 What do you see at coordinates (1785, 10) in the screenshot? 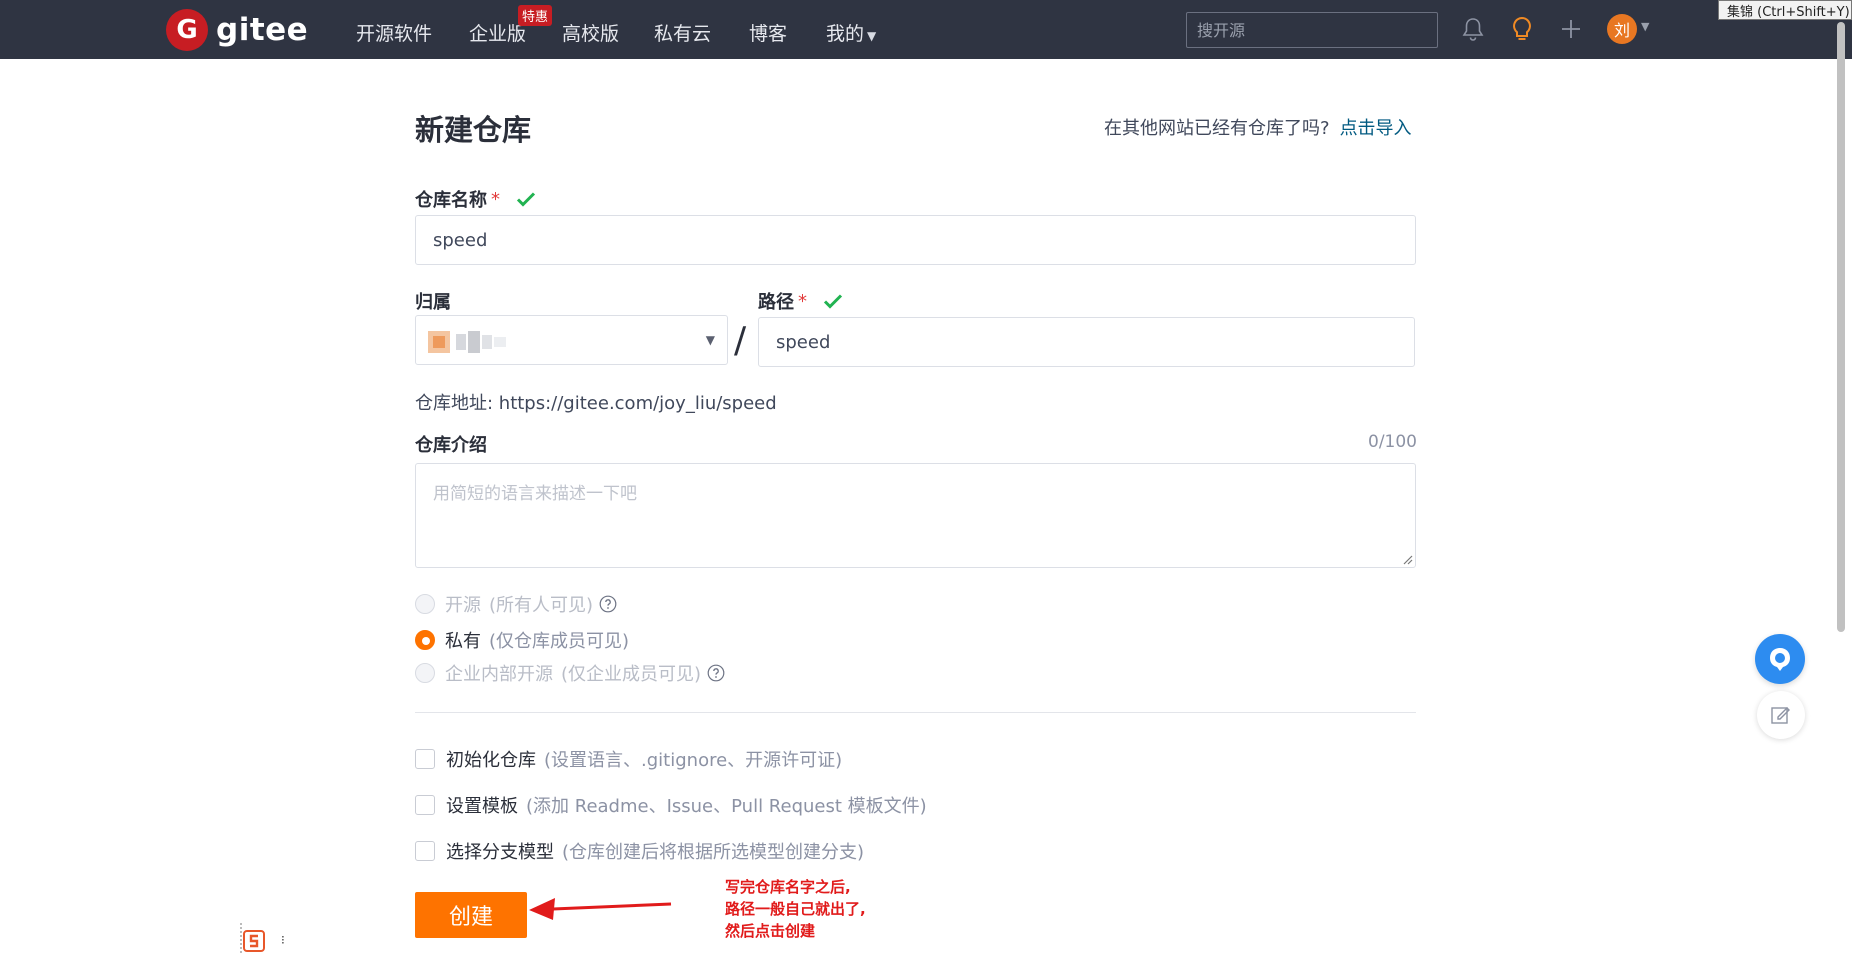
I see `browser-tooltip: 集锦 (Ctrl+Shift+Y)` at bounding box center [1785, 10].